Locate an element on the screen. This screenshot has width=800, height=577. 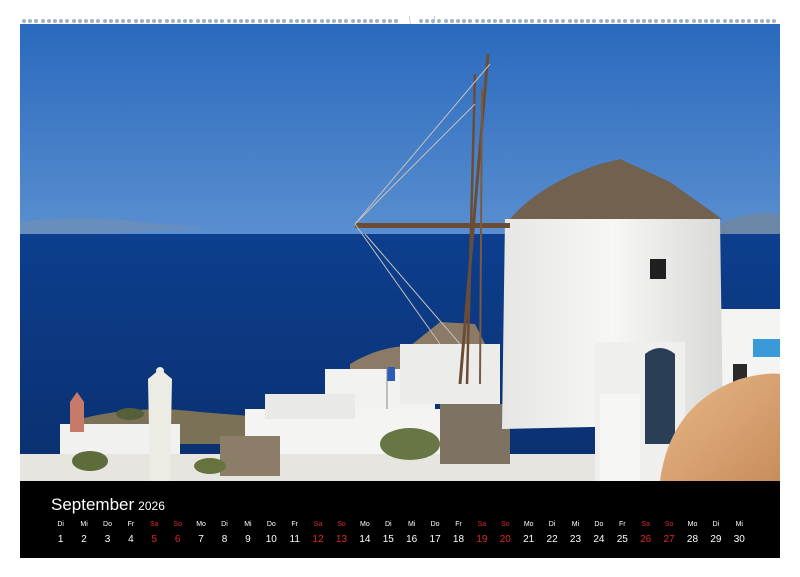
day-cell: So 27 is located at coordinates (668, 533).